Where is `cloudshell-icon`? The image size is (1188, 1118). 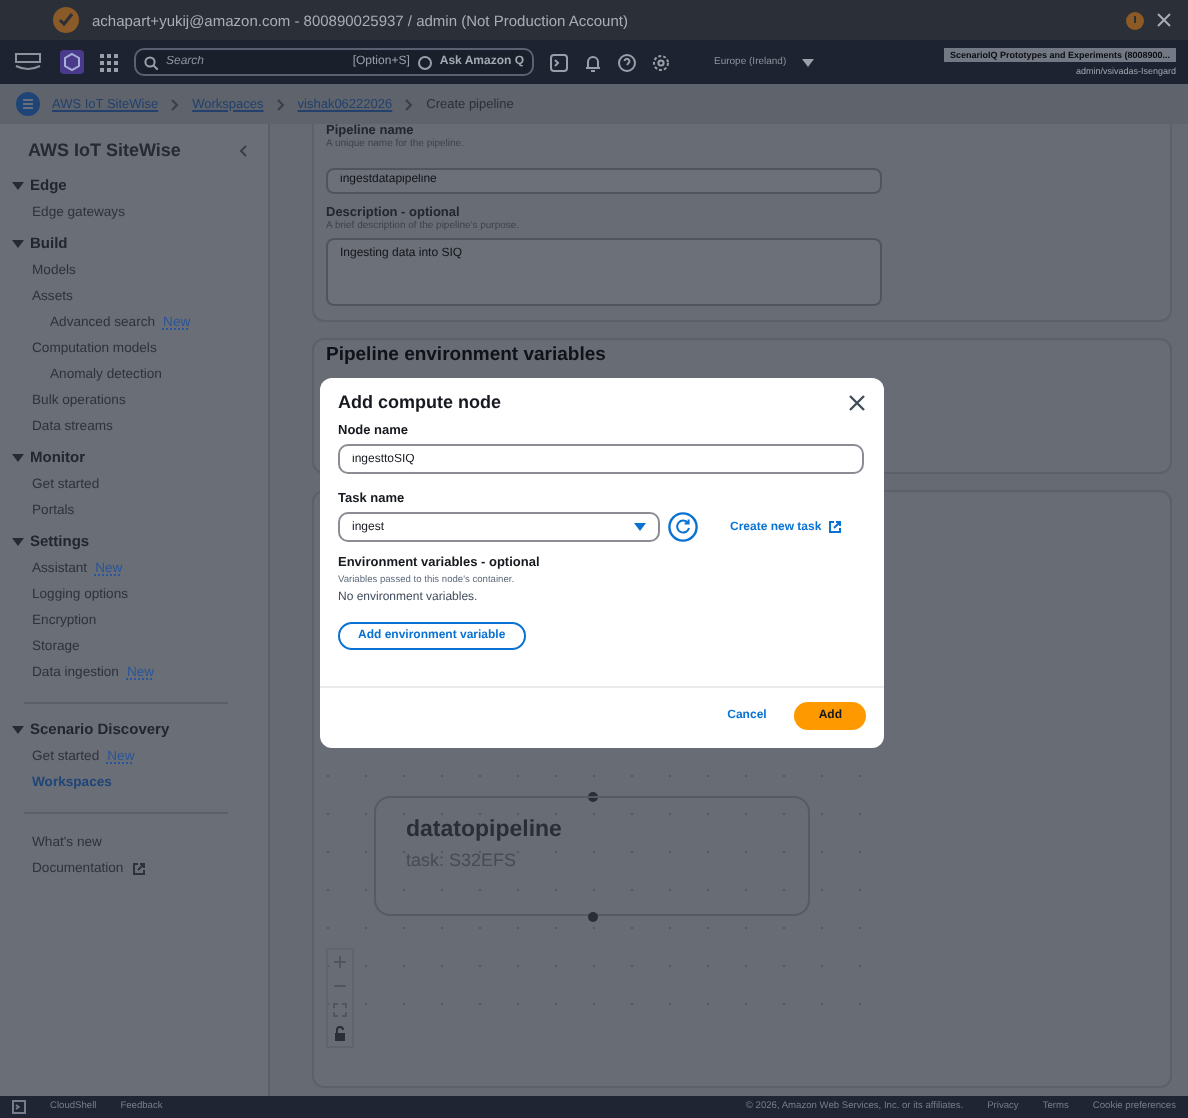 cloudshell-icon is located at coordinates (19, 1107).